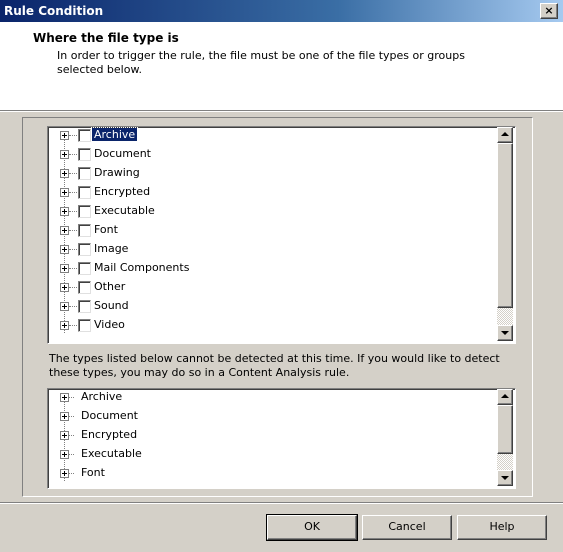  What do you see at coordinates (281, 111) in the screenshot?
I see `header-separator` at bounding box center [281, 111].